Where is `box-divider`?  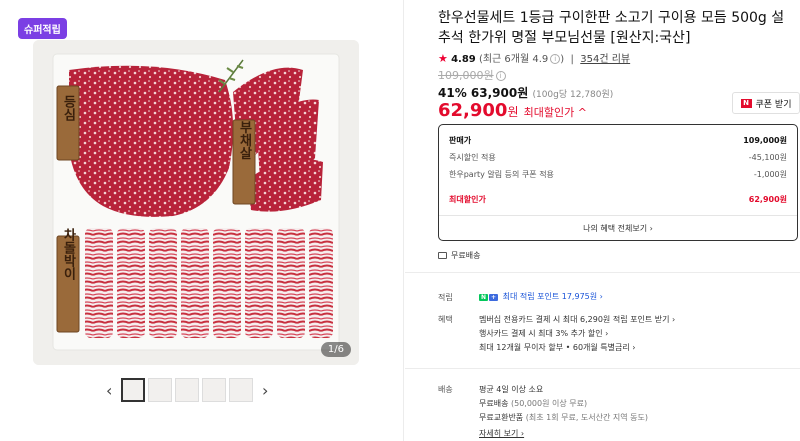 box-divider is located at coordinates (618, 215).